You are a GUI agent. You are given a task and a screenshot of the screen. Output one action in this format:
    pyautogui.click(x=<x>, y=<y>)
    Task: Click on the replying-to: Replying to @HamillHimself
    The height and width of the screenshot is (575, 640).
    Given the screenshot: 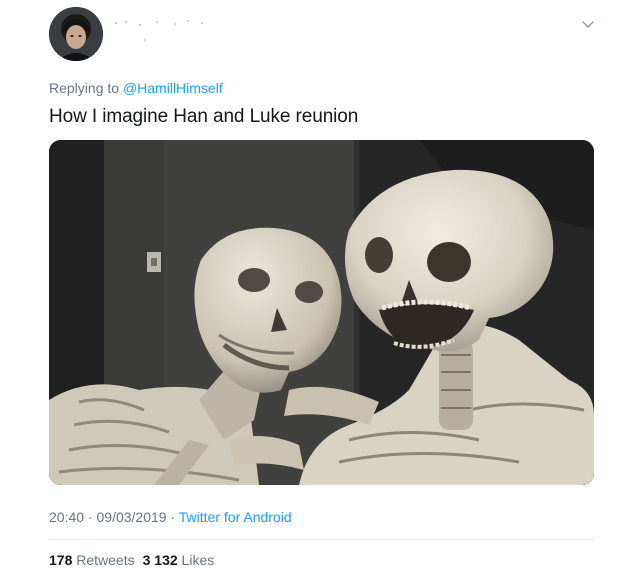 What is the action you would take?
    pyautogui.click(x=136, y=88)
    